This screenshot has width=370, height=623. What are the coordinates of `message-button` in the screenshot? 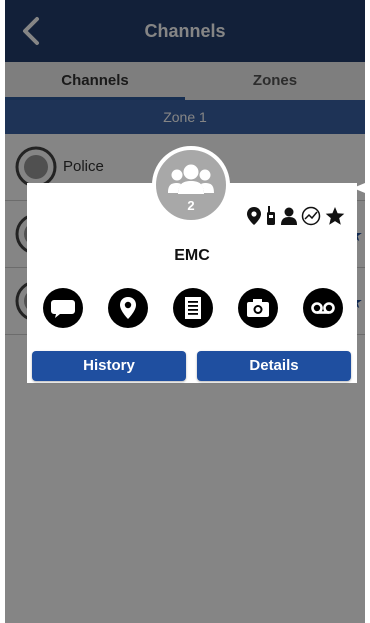 It's located at (63, 308).